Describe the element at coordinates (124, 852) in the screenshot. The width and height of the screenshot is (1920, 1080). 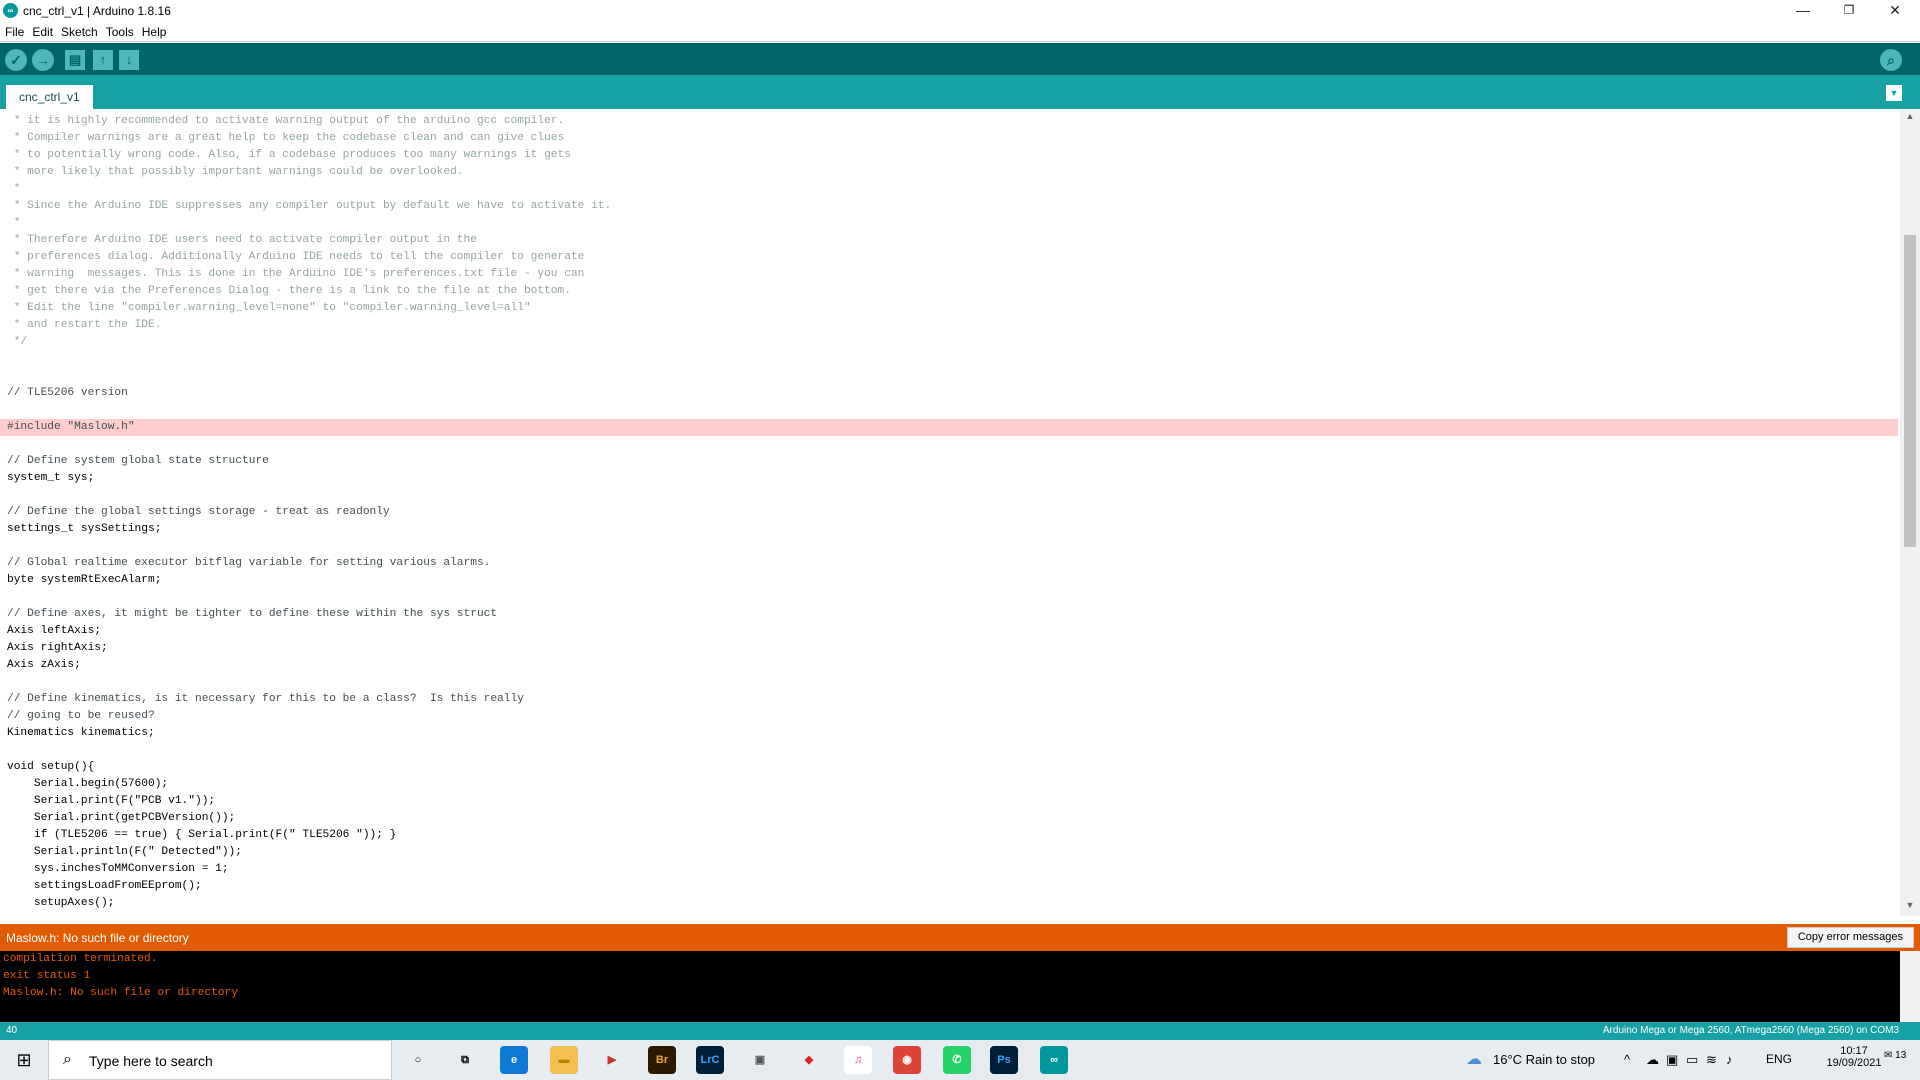
I see `code-line: Serial.println(F(" Detected"));` at that location.